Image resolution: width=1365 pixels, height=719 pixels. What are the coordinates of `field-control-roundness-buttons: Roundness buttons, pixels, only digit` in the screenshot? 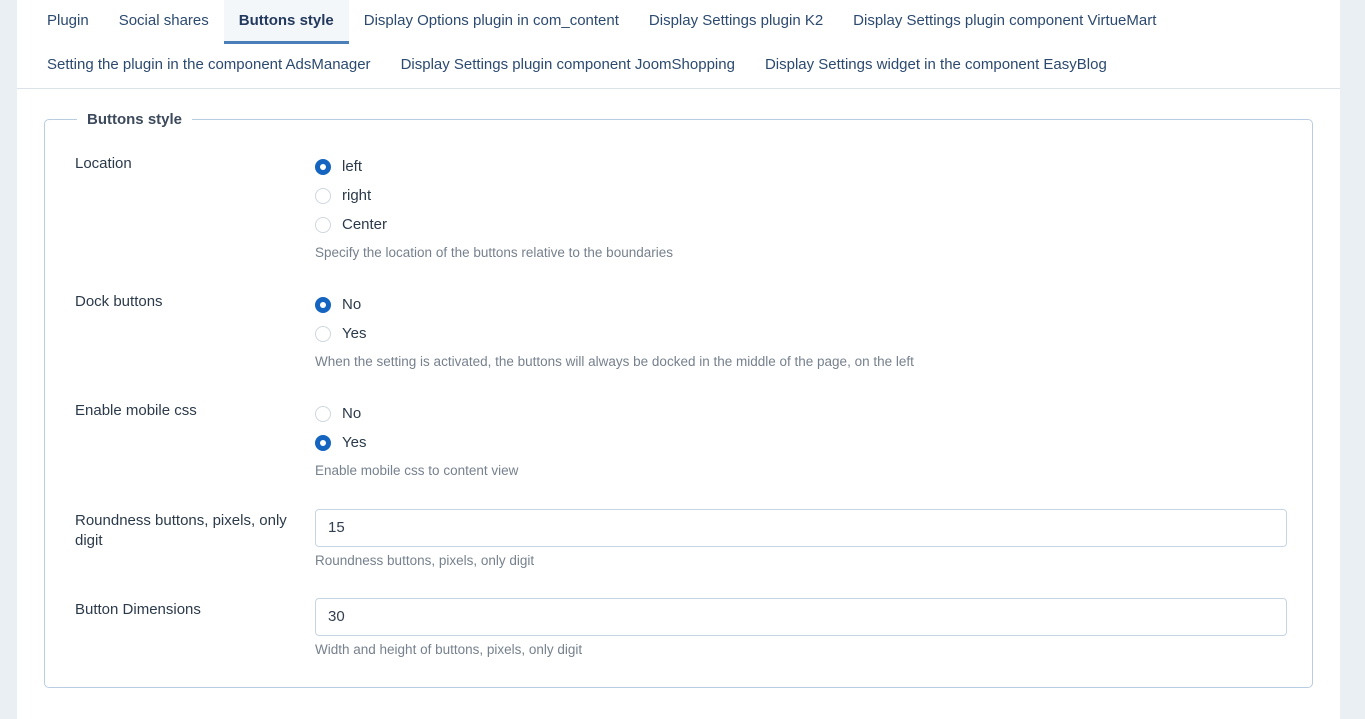 It's located at (801, 539).